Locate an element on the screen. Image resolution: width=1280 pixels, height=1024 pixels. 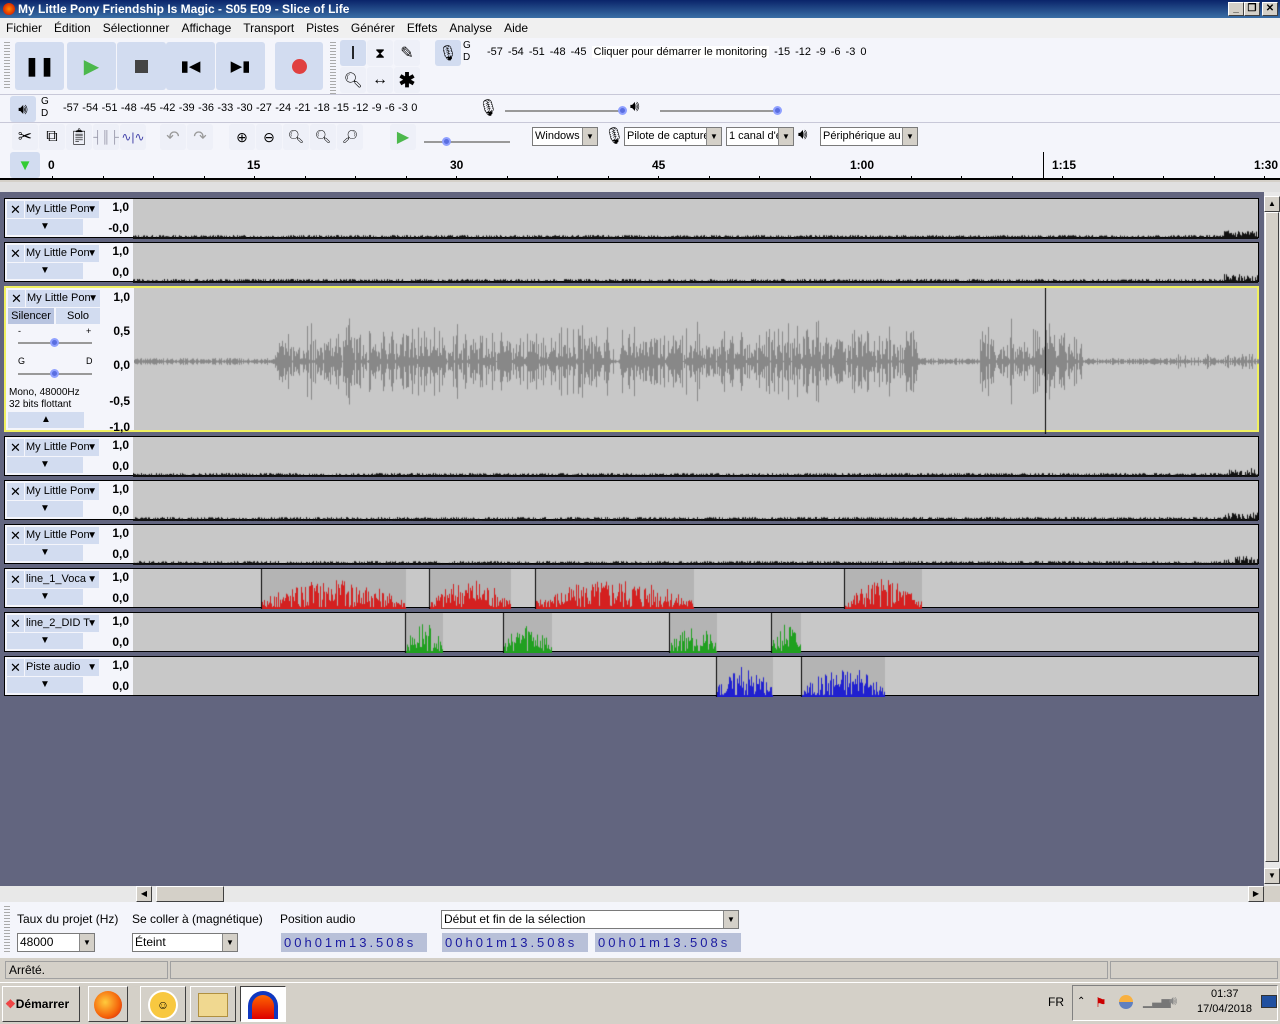
menu-affichage: Affichage is located at coordinates (206, 28).